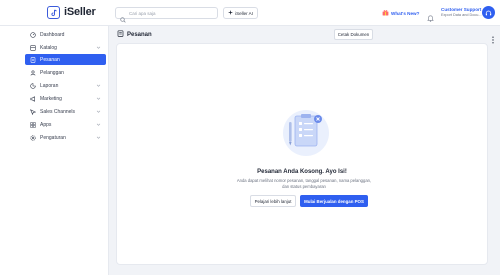 The height and width of the screenshot is (275, 500). I want to click on search-input, so click(172, 13).